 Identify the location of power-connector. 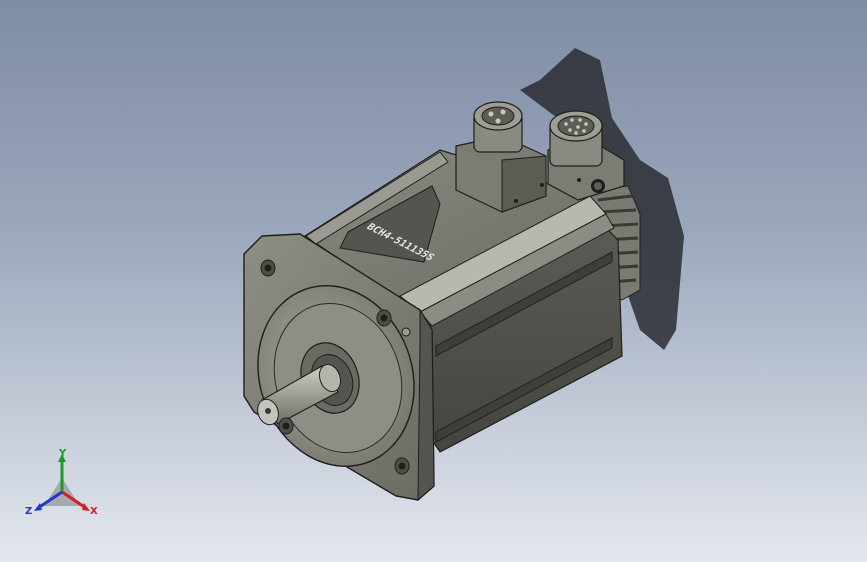
(501, 157).